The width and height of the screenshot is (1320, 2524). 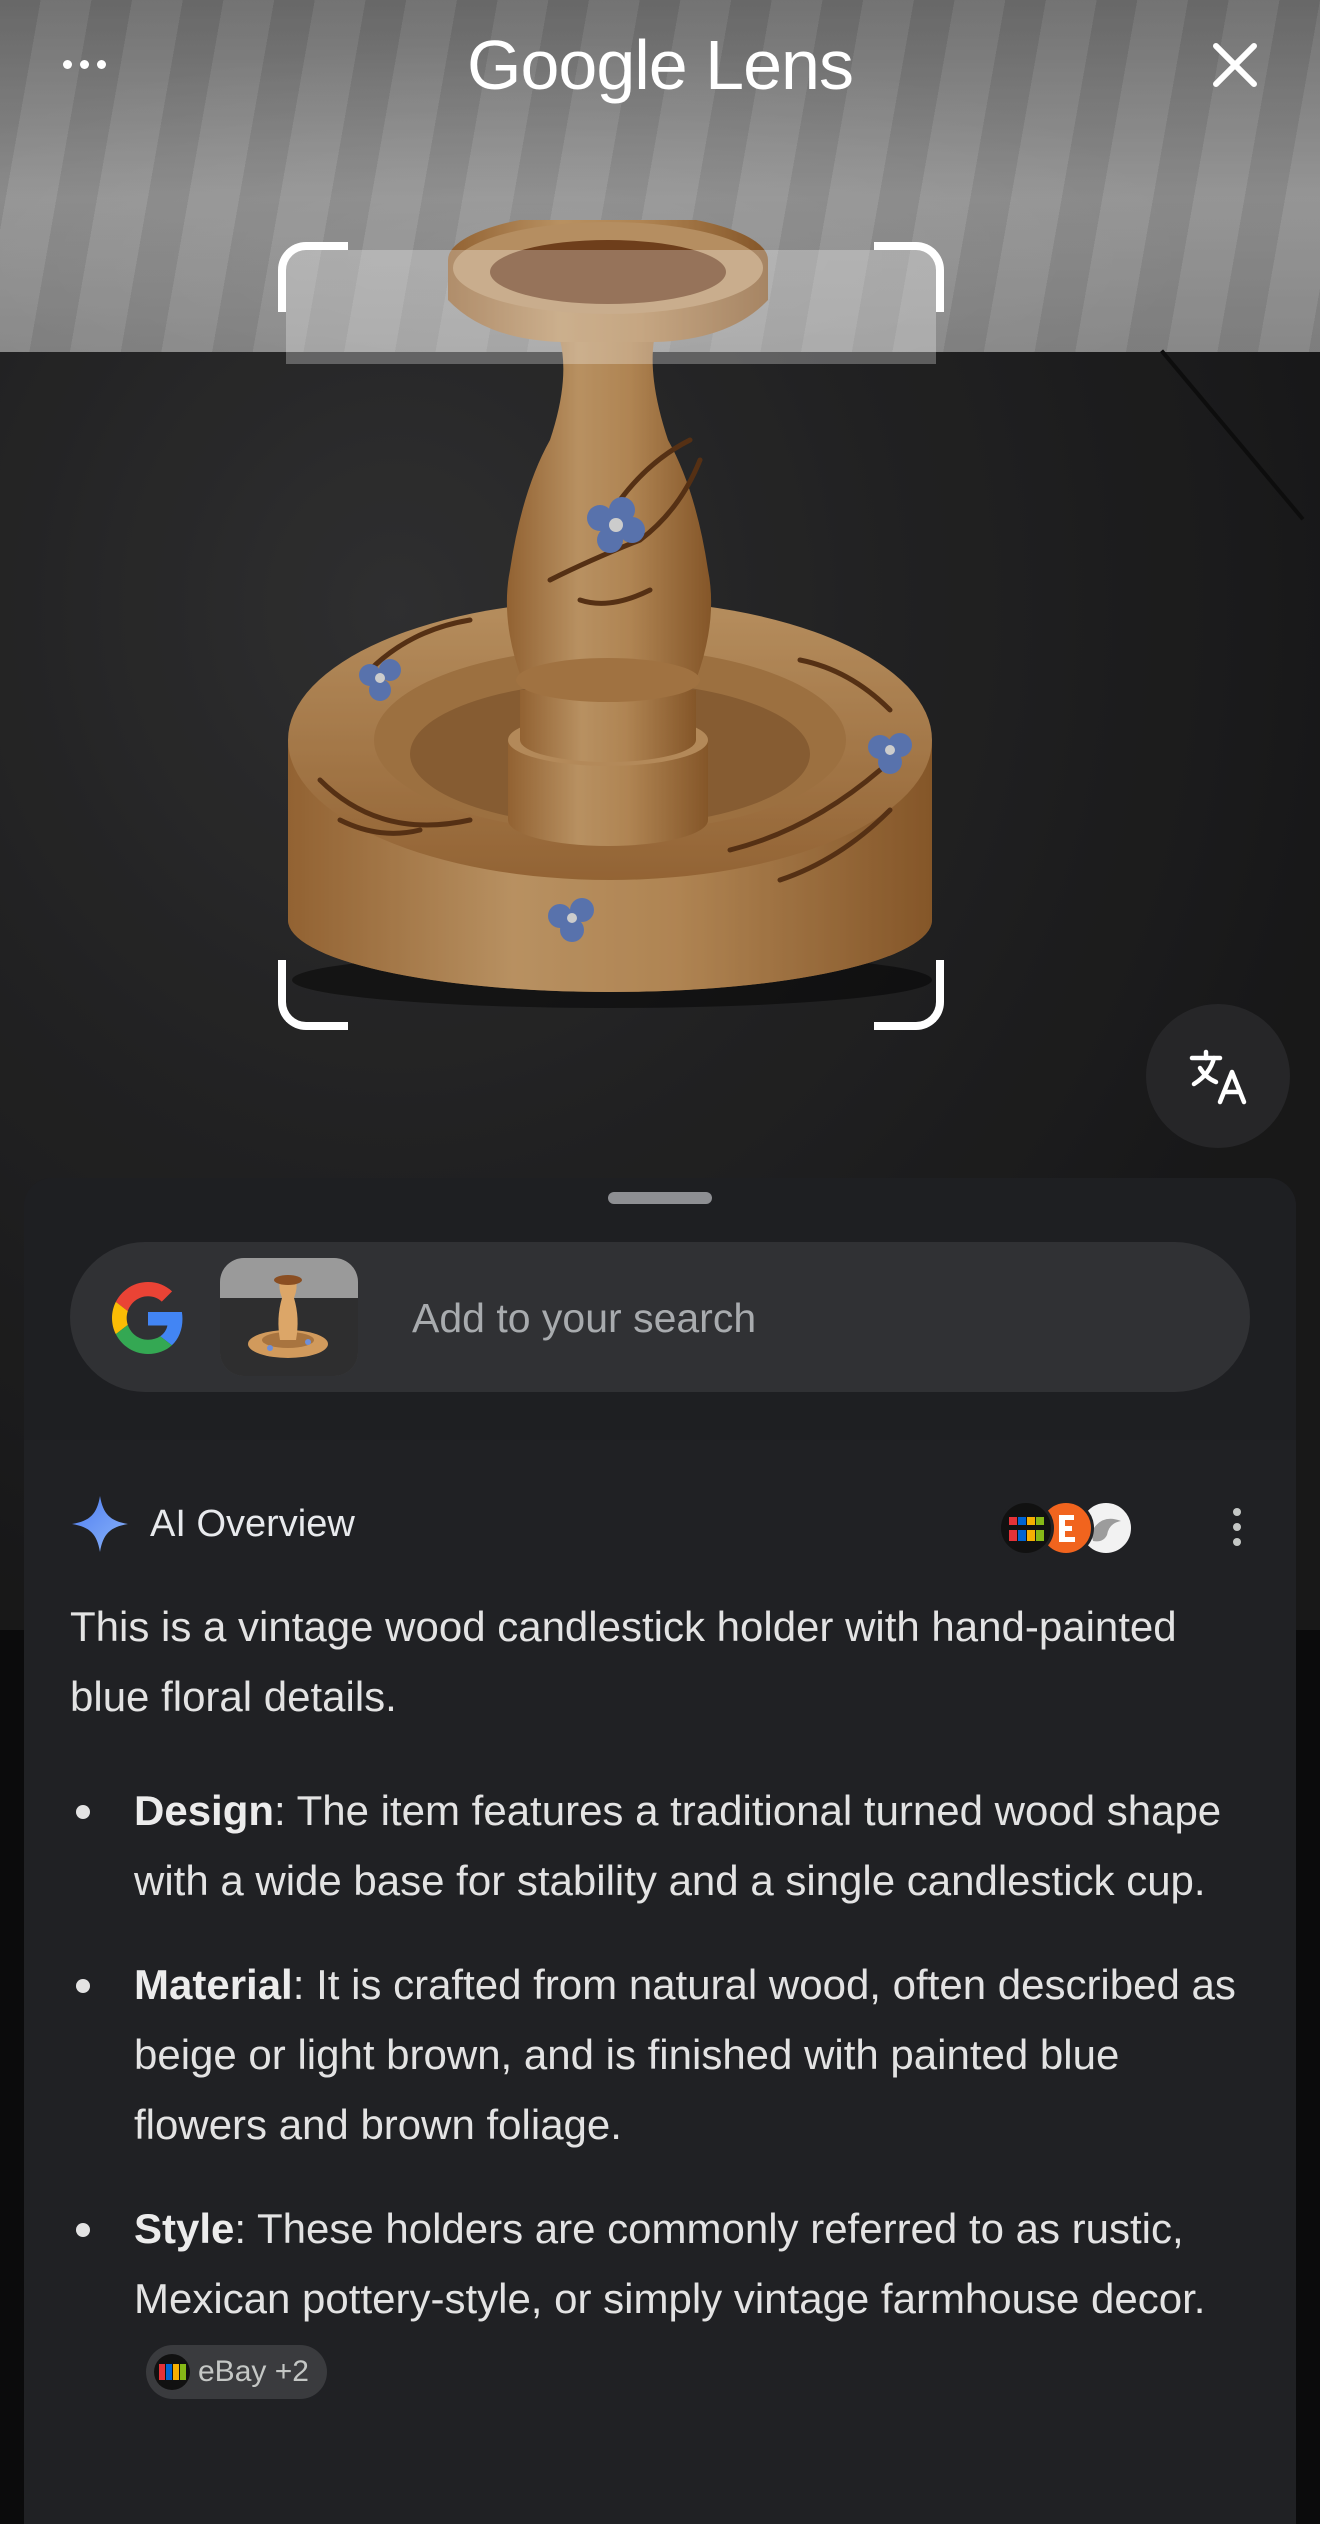 I want to click on top-bar: Google Lens, so click(x=660, y=65).